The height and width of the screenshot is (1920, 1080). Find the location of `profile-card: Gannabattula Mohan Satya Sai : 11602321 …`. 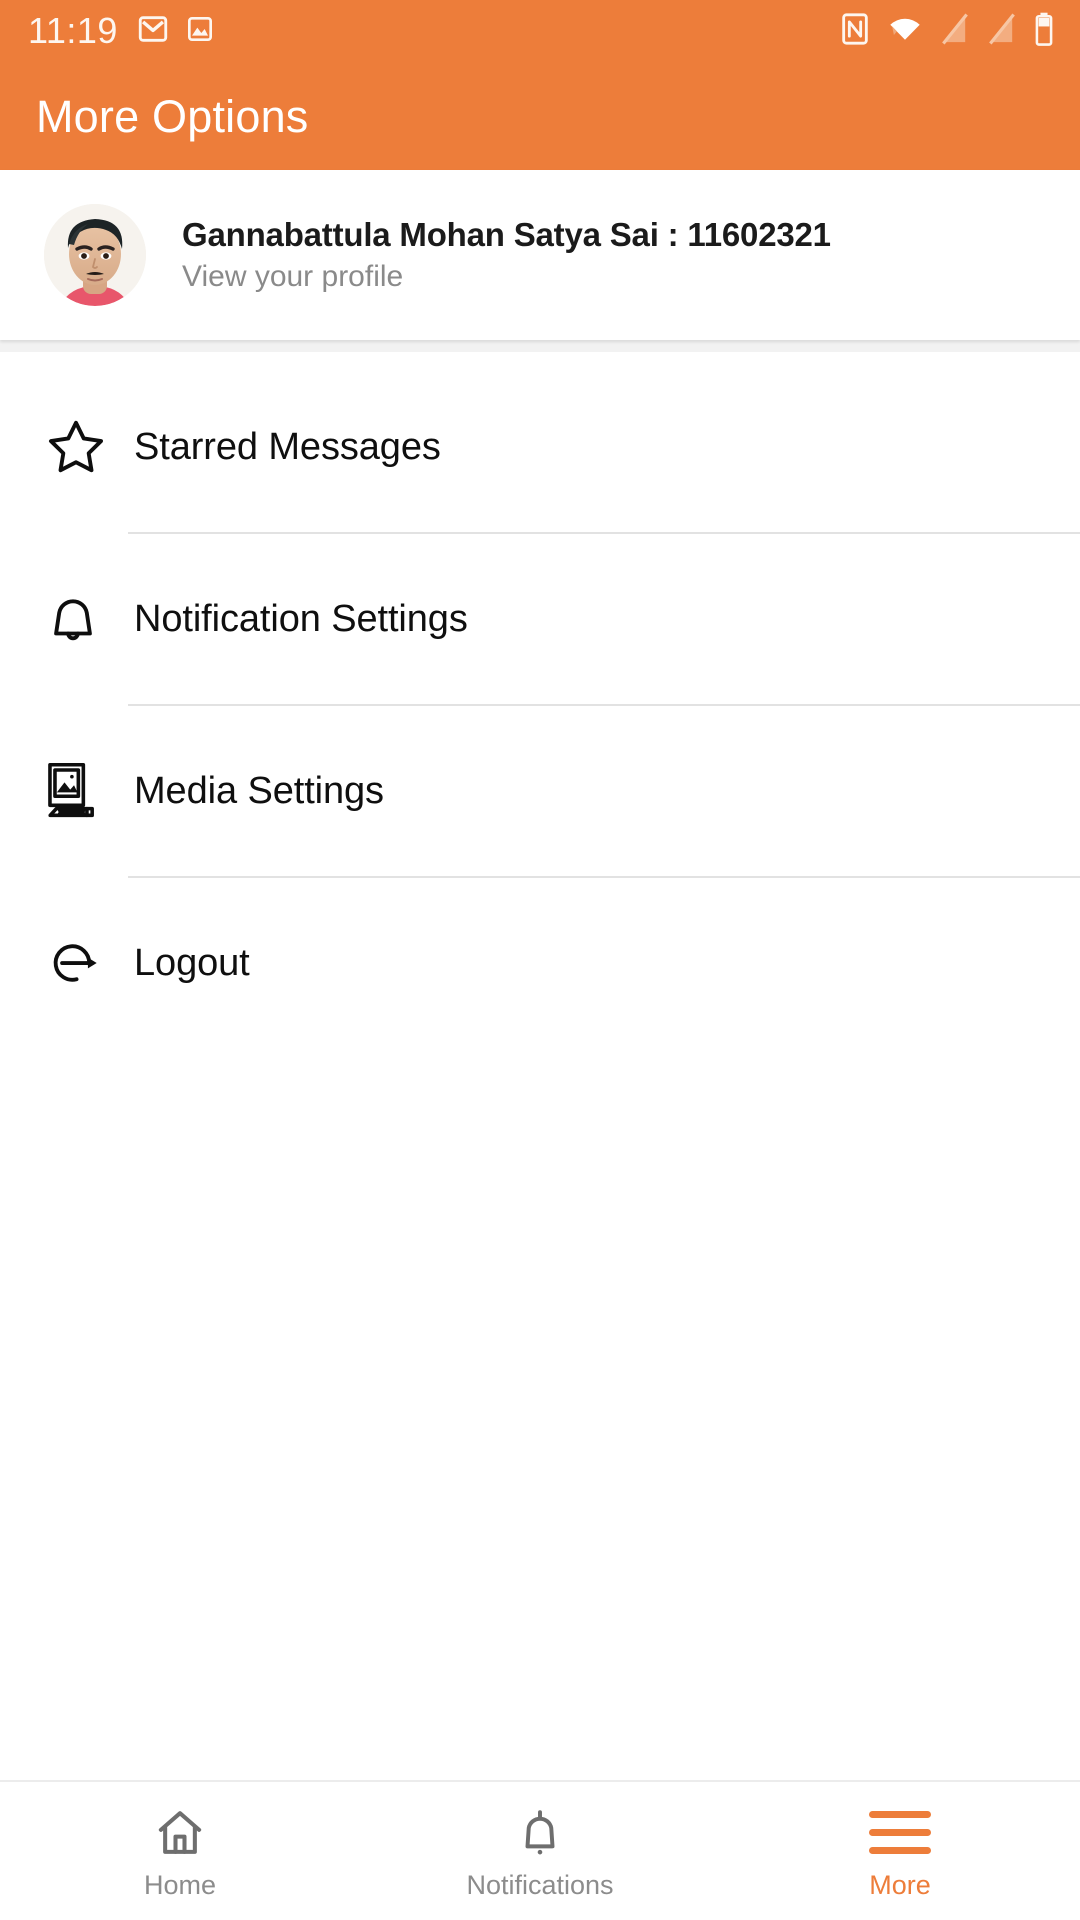

profile-card: Gannabattula Mohan Satya Sai : 11602321 … is located at coordinates (540, 255).